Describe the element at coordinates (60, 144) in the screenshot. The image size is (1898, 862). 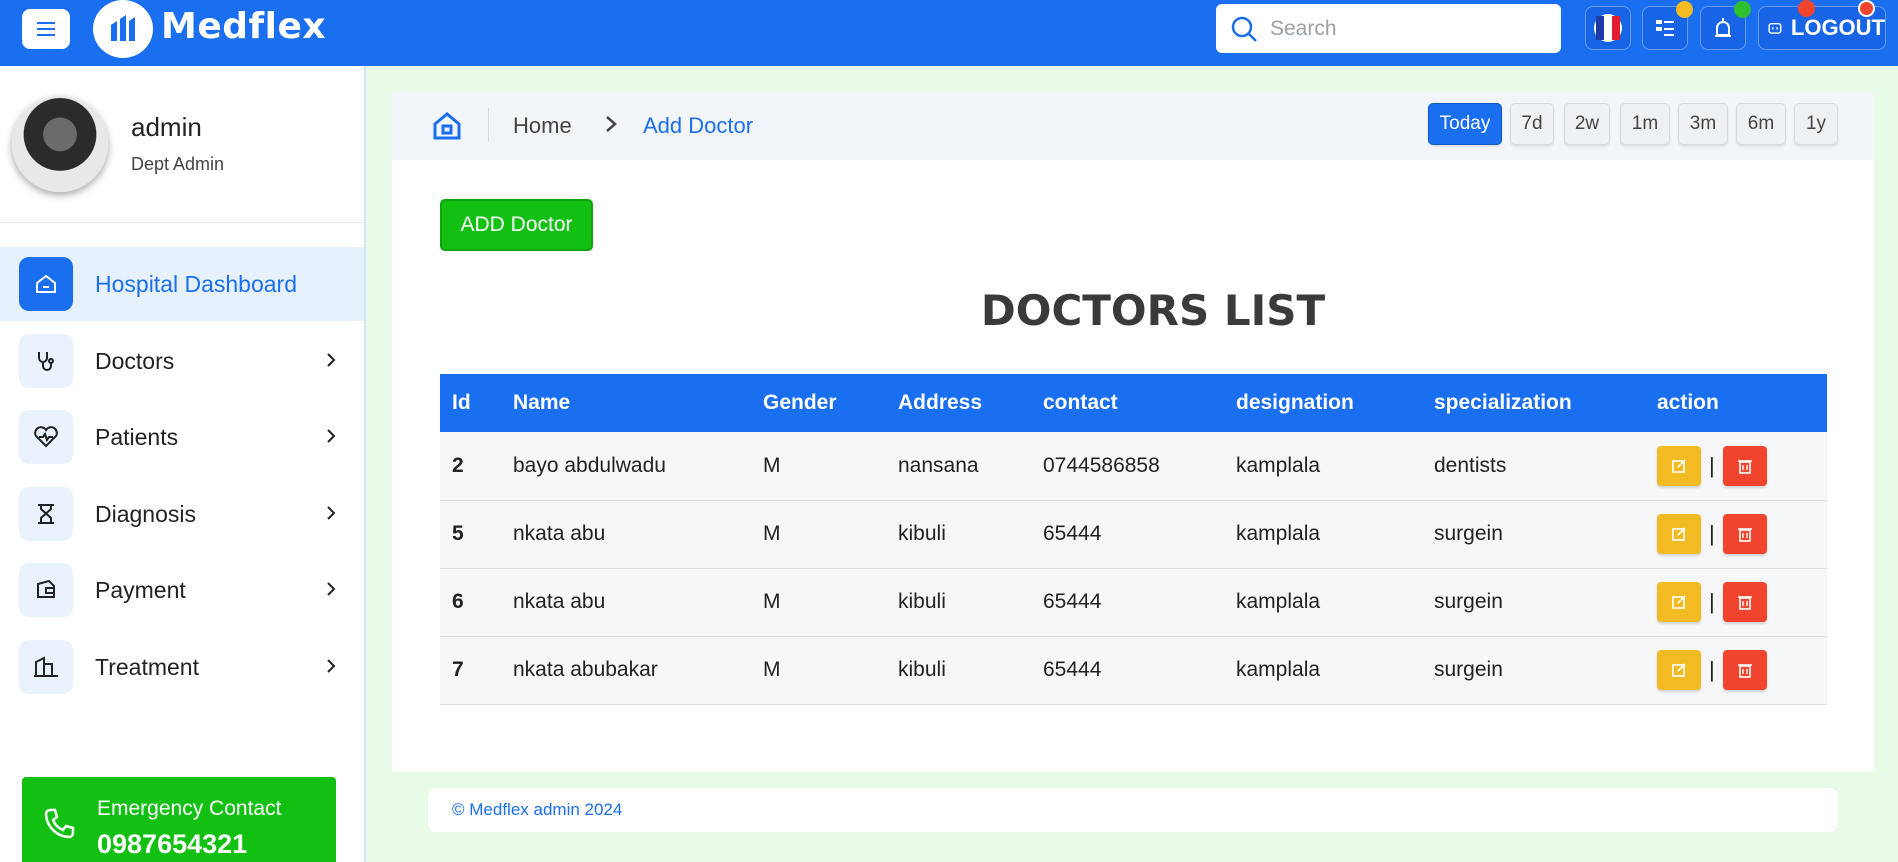
I see `avatar` at that location.